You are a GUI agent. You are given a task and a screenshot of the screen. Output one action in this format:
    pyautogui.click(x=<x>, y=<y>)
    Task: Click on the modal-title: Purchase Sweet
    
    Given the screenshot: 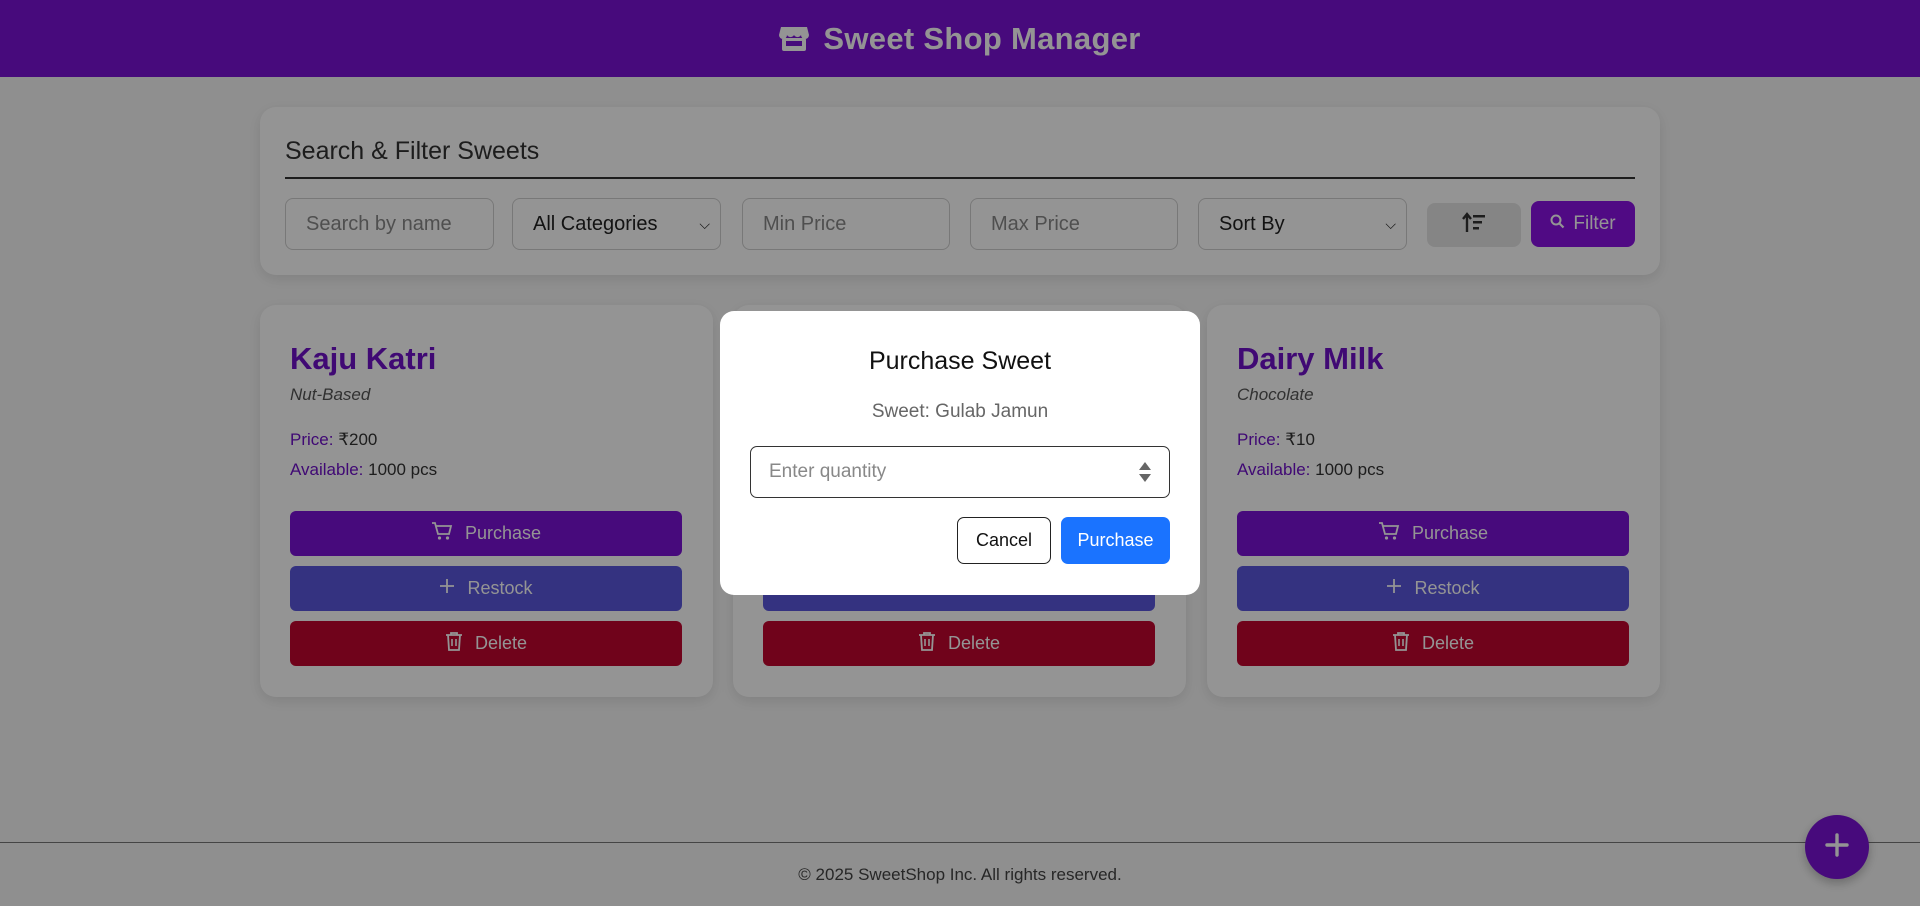 What is the action you would take?
    pyautogui.click(x=960, y=361)
    